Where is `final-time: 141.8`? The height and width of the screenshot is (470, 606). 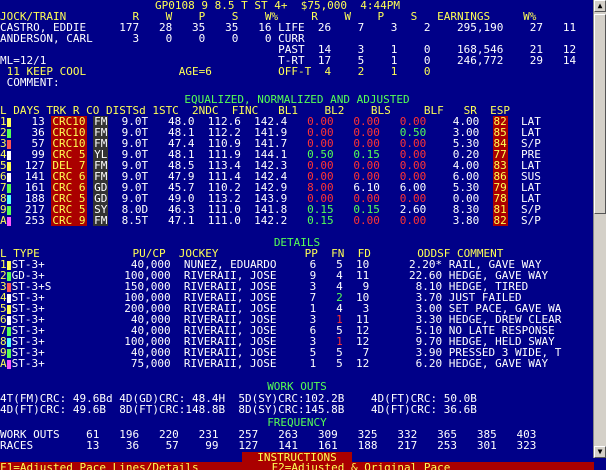
final-time: 141.8 is located at coordinates (264, 209).